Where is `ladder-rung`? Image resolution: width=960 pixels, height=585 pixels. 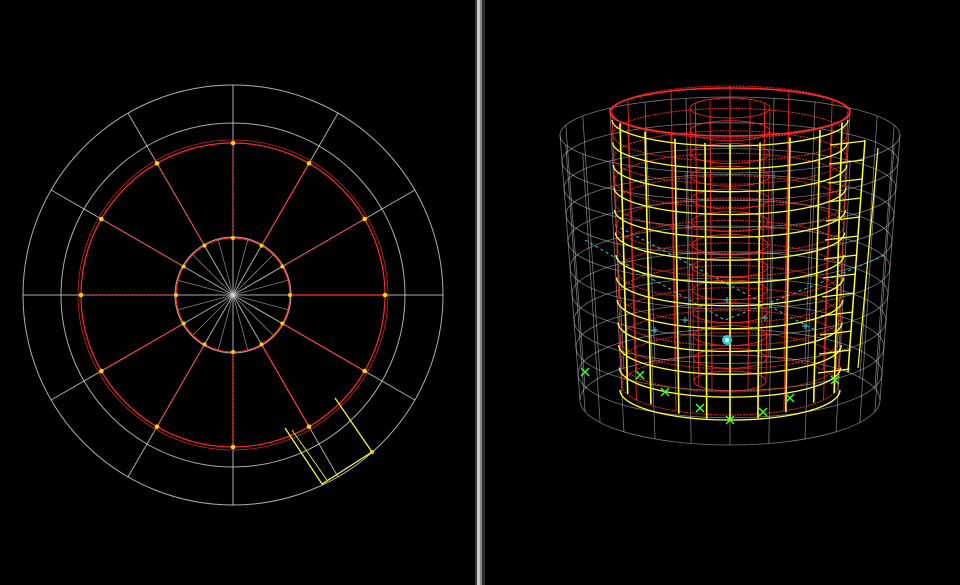
ladder-rung is located at coordinates (840, 257).